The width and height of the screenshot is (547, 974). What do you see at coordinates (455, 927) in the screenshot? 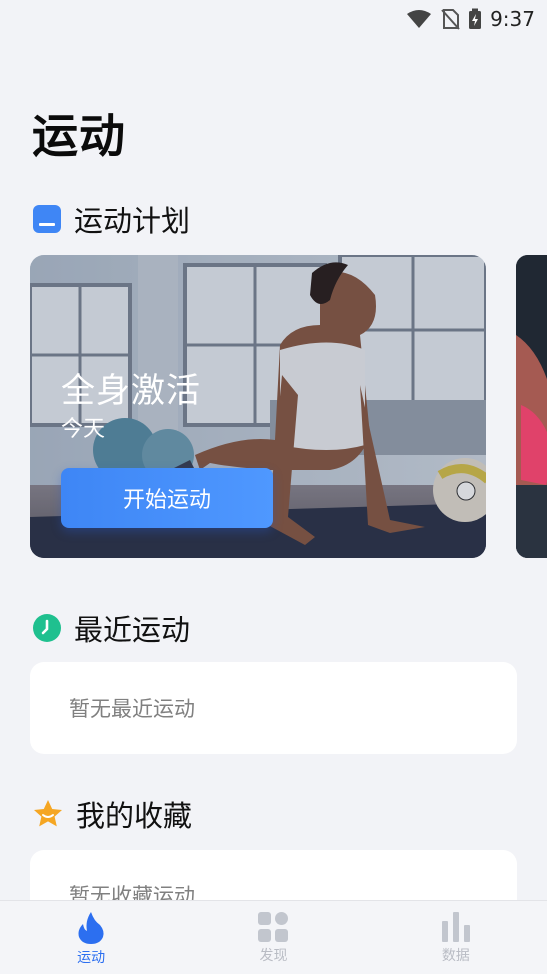
I see `bar-chart-icon` at bounding box center [455, 927].